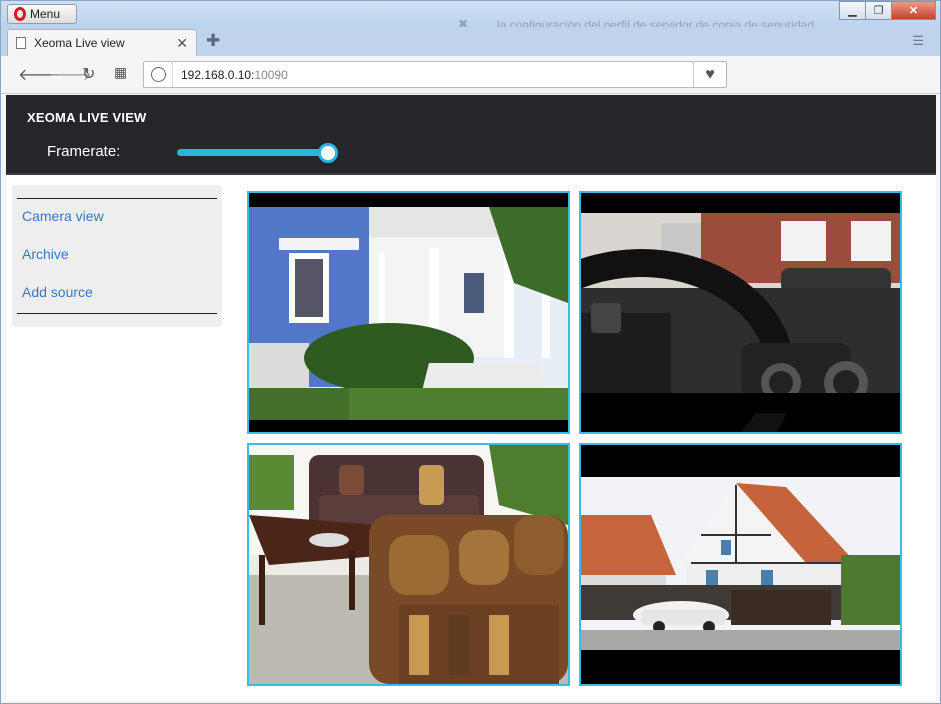 The height and width of the screenshot is (704, 941). I want to click on camera-3-feed, so click(408, 564).